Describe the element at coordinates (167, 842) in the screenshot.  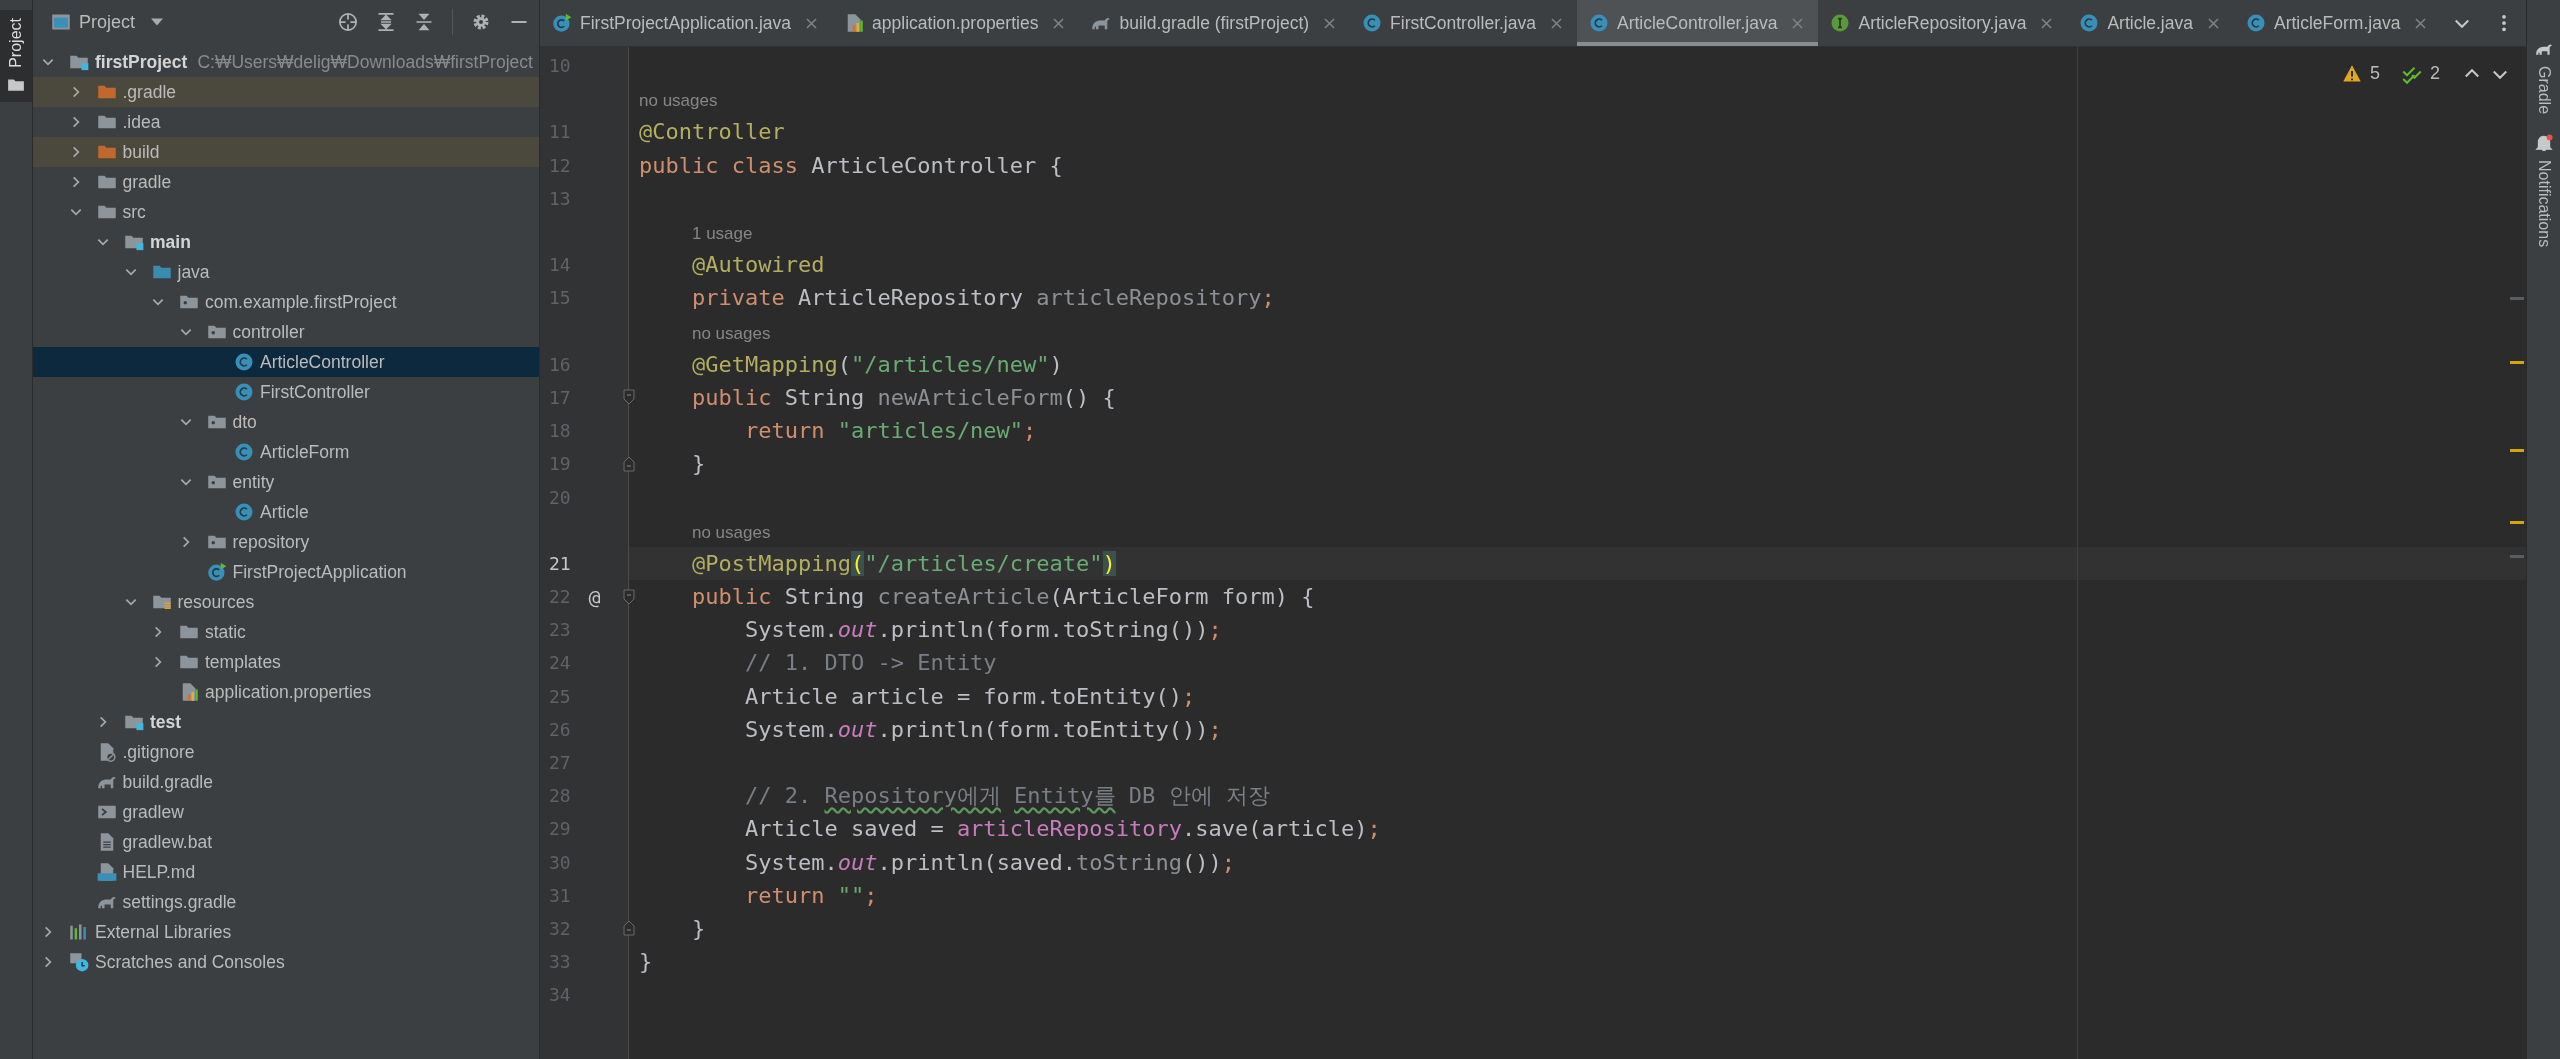
I see `tree-item-label: gradlew.bat` at that location.